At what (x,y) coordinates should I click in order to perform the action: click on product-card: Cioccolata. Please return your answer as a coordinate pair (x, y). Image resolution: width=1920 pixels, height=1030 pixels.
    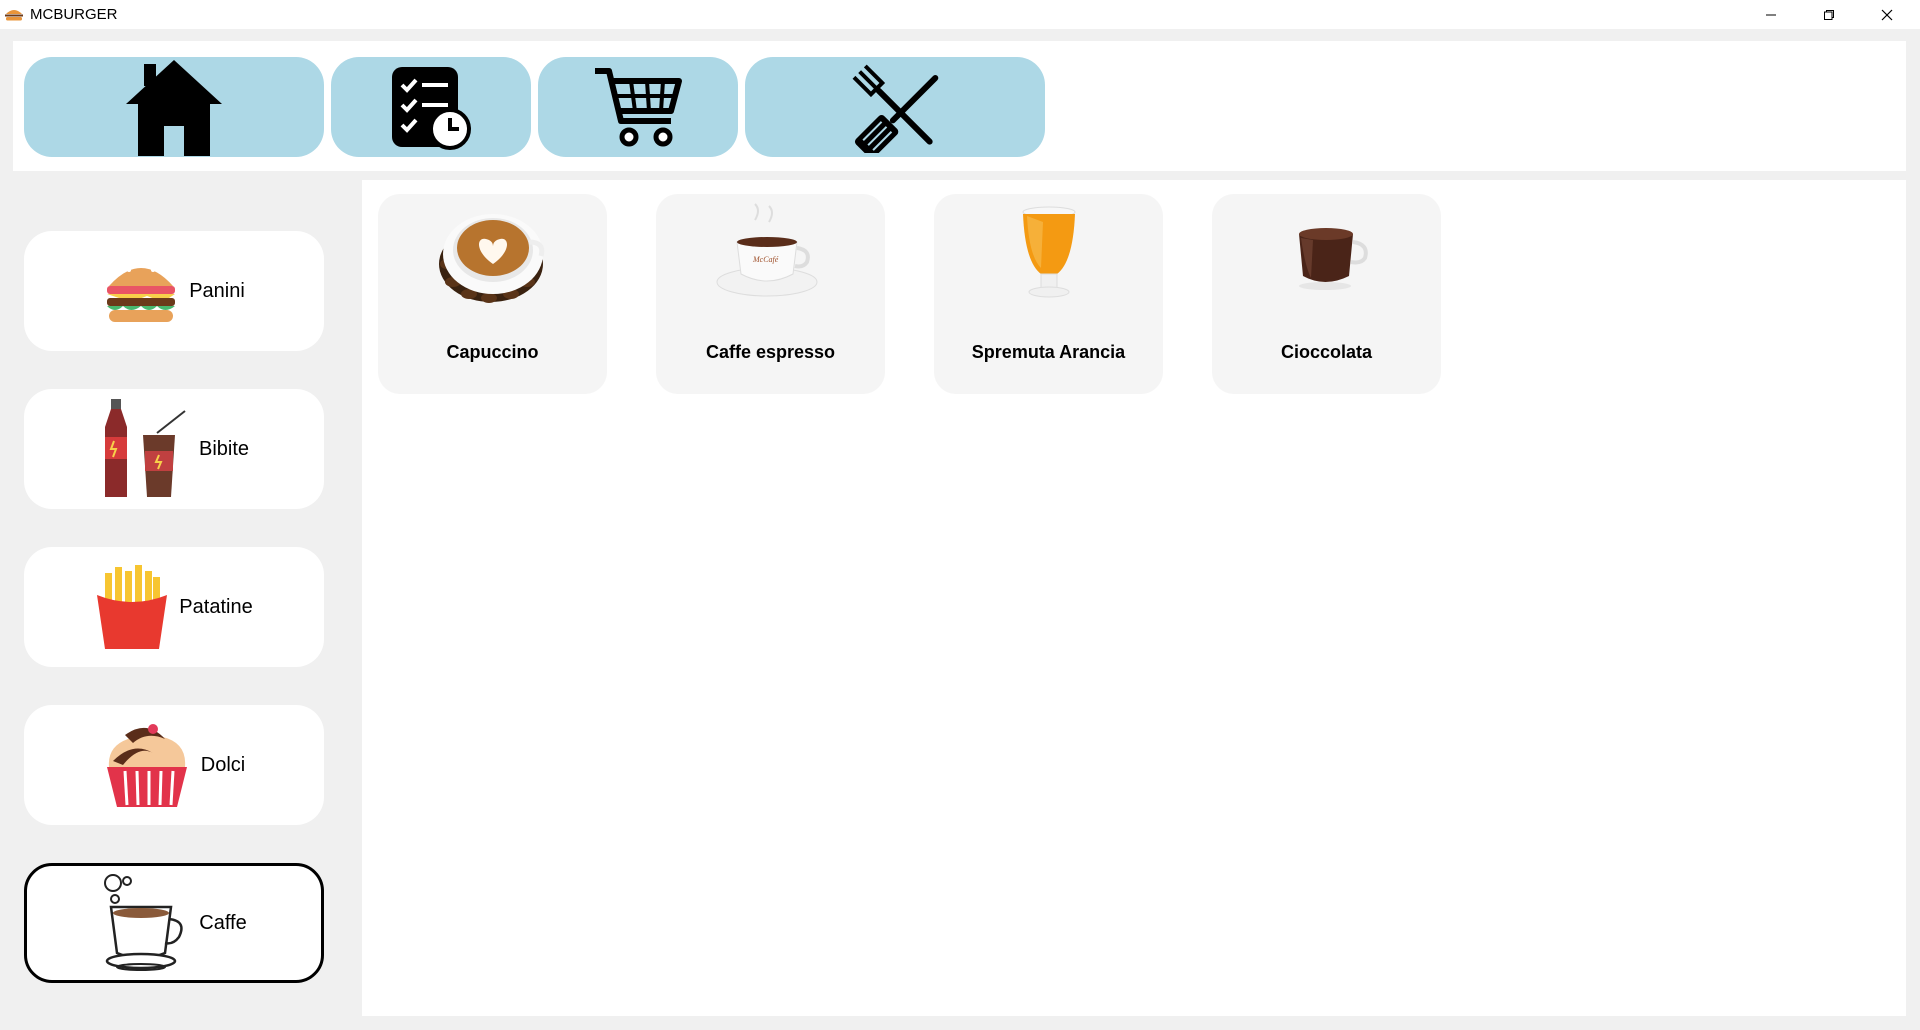
    Looking at the image, I should click on (1326, 294).